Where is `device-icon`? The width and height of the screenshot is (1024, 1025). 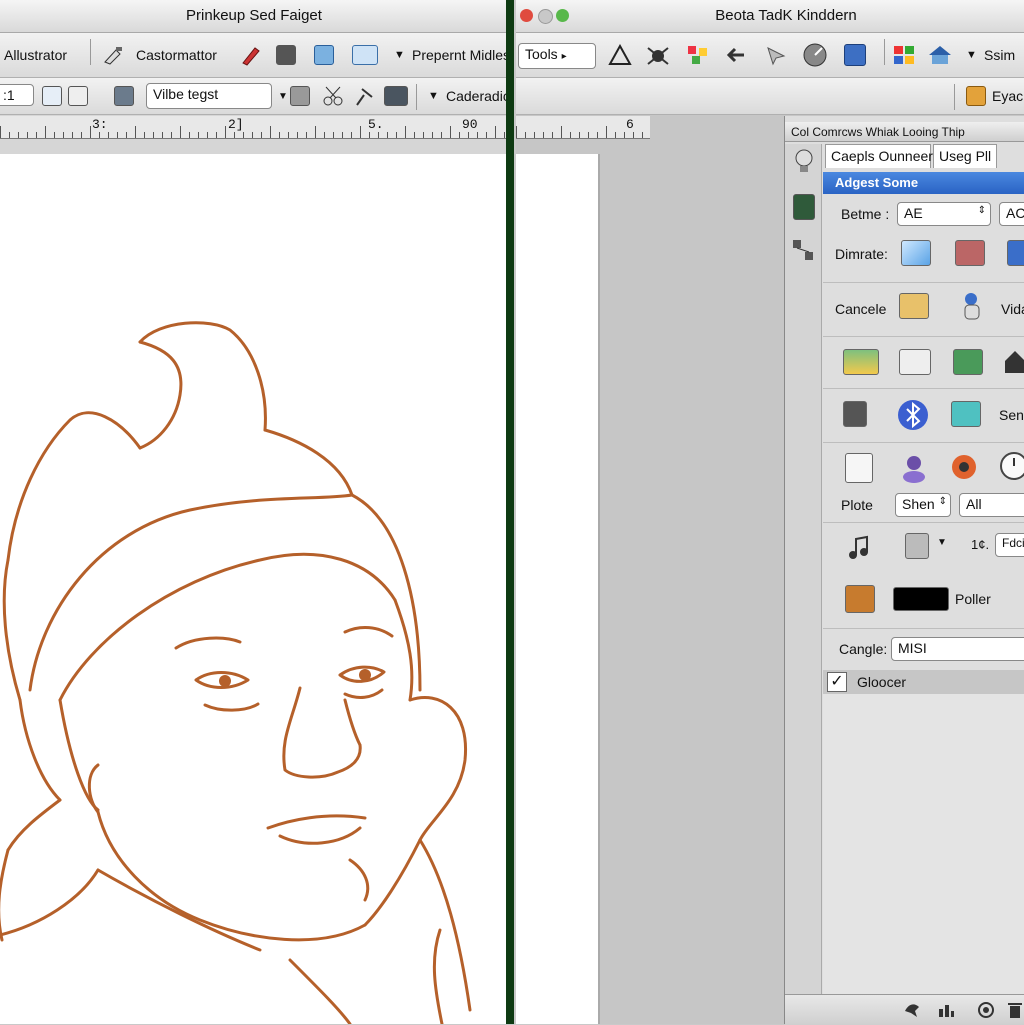 device-icon is located at coordinates (917, 546).